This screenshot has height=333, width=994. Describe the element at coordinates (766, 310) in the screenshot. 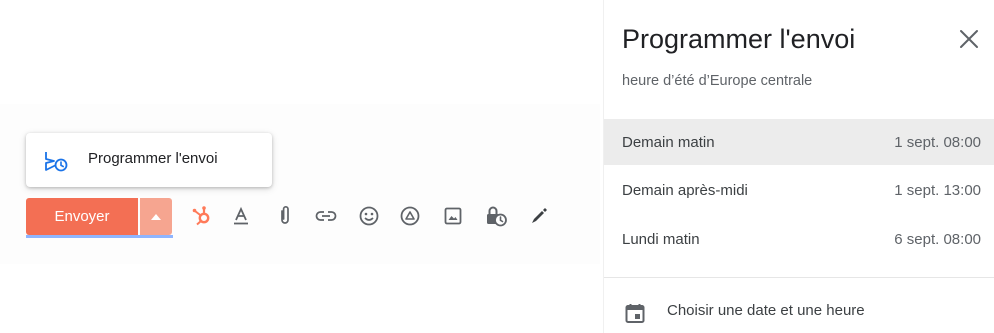

I see `pick-date-time-label: Choisir une date et une heure` at that location.